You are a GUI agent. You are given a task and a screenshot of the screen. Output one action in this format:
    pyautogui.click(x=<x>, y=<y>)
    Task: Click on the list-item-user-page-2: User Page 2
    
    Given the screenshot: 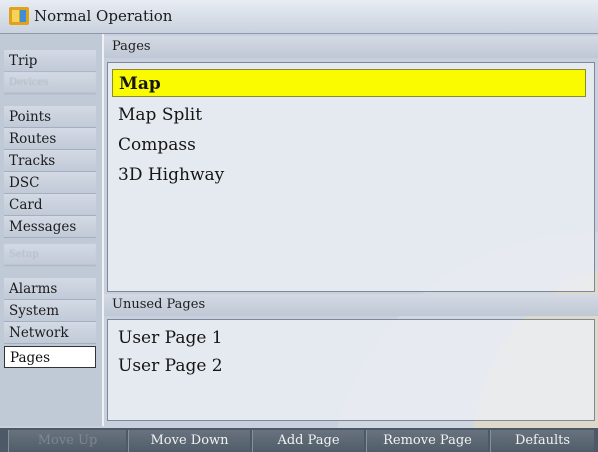 What is the action you would take?
    pyautogui.click(x=349, y=366)
    